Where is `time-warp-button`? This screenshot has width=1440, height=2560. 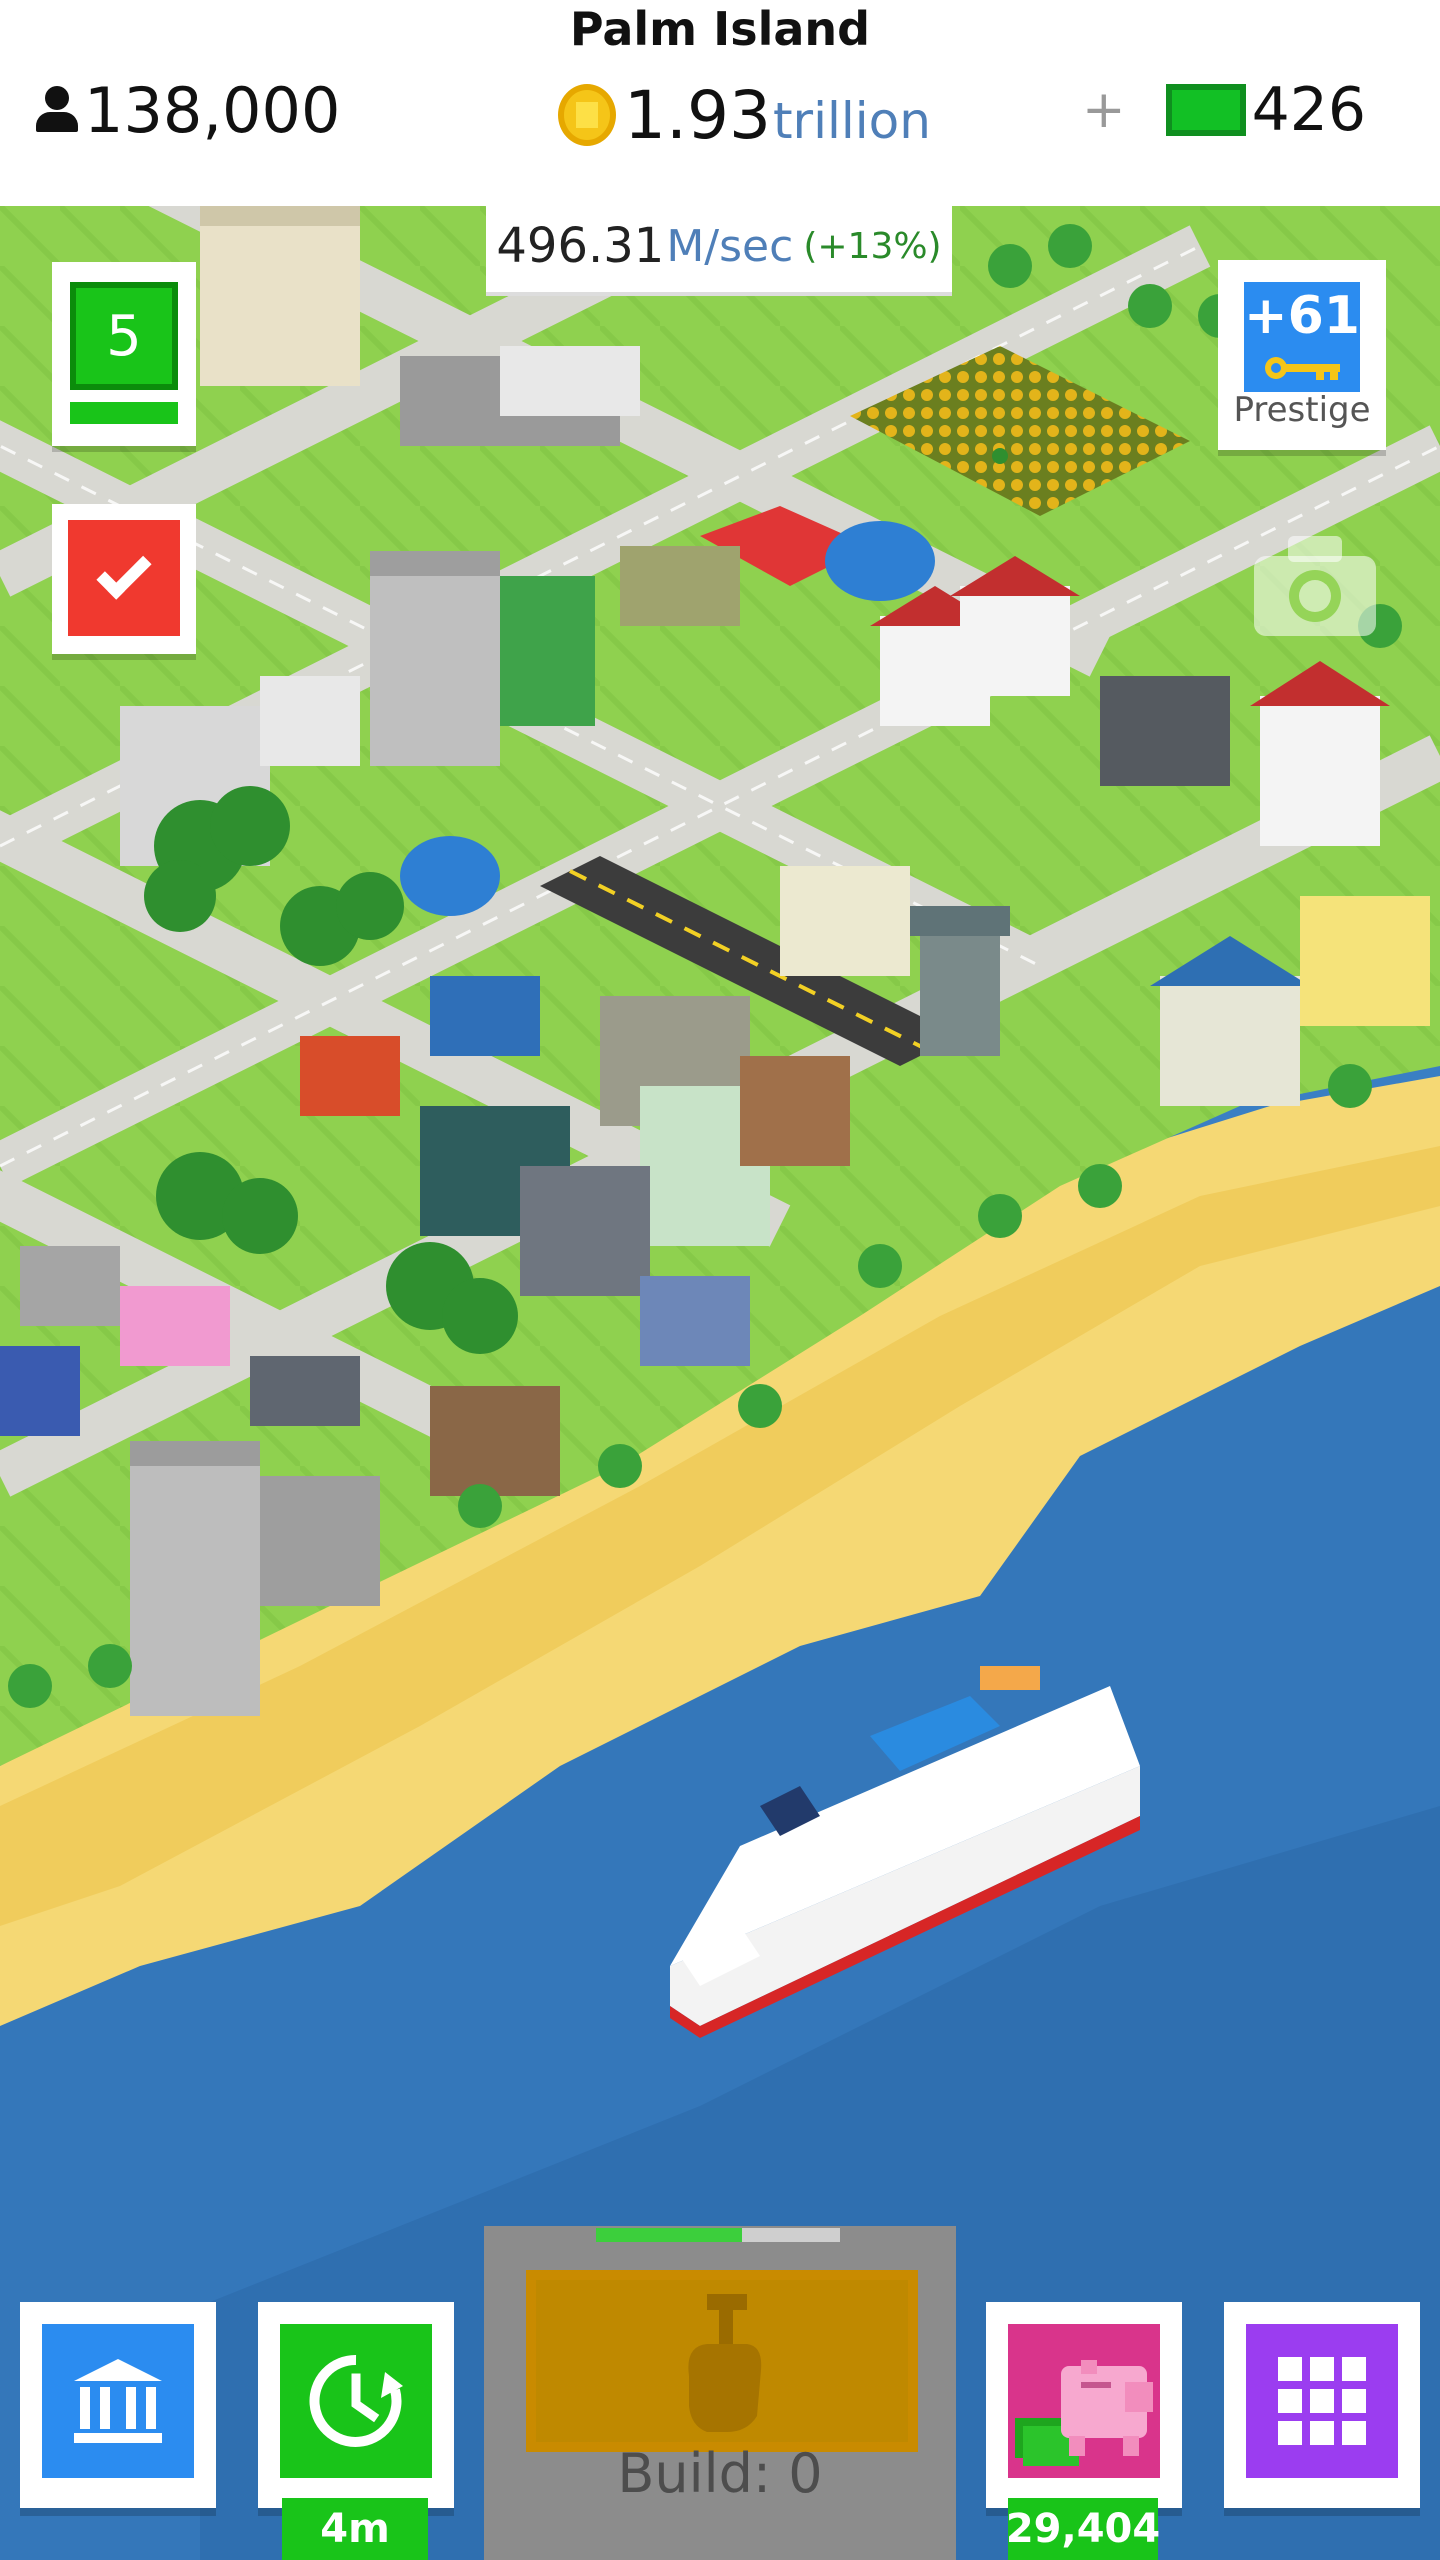 time-warp-button is located at coordinates (356, 2405).